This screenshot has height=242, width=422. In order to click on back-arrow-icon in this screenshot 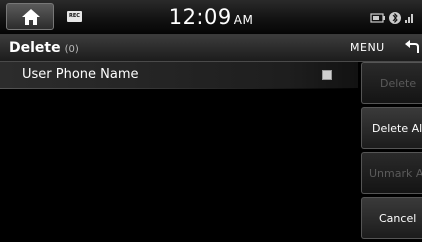, I will do `click(412, 48)`.